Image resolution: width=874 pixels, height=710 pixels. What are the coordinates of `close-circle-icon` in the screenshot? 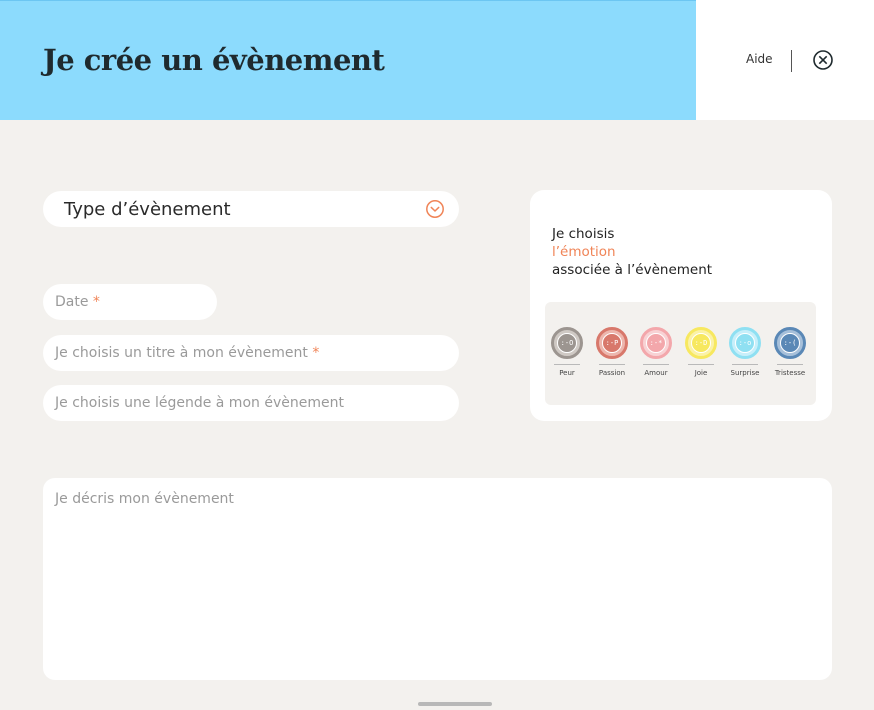 It's located at (823, 60).